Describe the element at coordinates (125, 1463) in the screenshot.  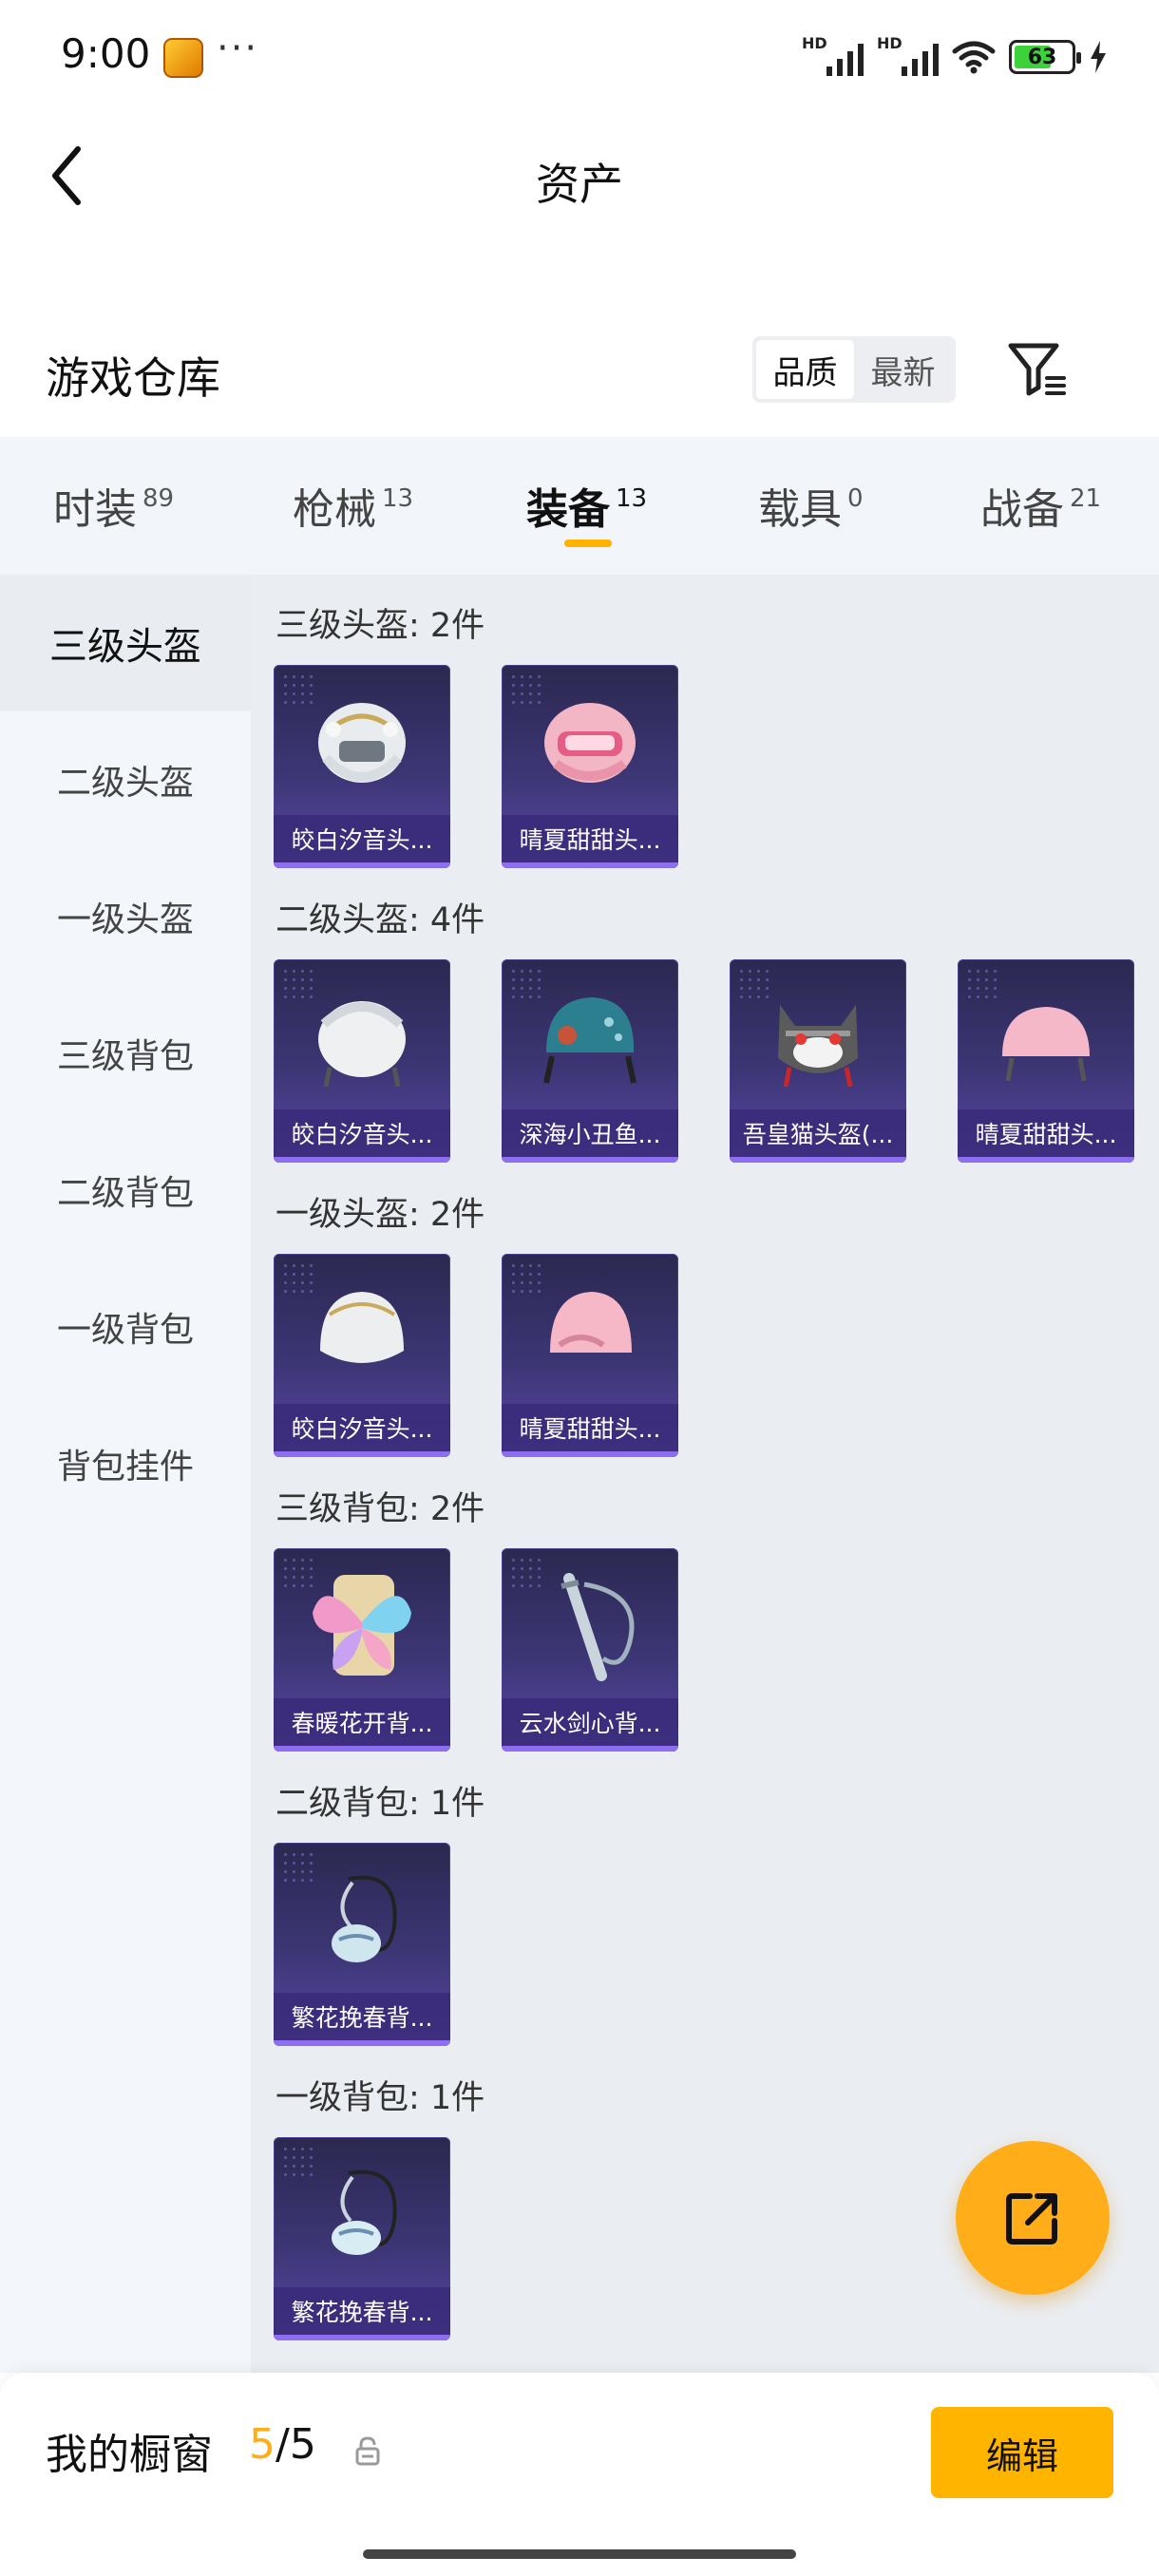
I see `sidebar-item-backpack-charms: 背包挂件` at that location.